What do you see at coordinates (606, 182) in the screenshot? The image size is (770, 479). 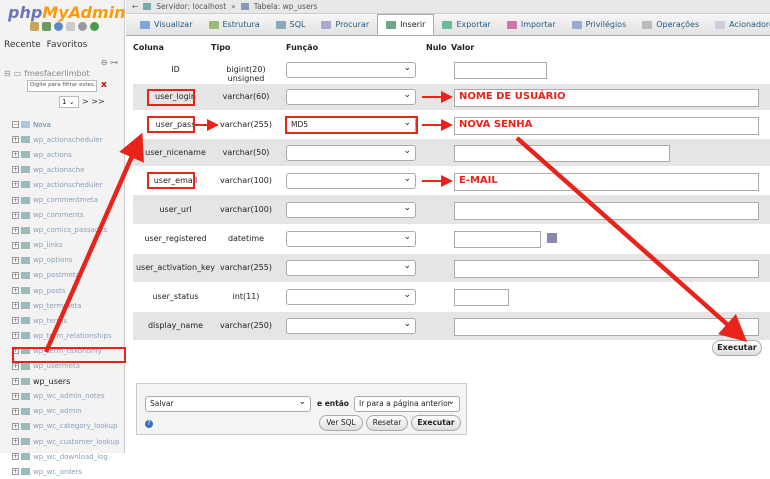 I see `value-input: E-MAIL` at bounding box center [606, 182].